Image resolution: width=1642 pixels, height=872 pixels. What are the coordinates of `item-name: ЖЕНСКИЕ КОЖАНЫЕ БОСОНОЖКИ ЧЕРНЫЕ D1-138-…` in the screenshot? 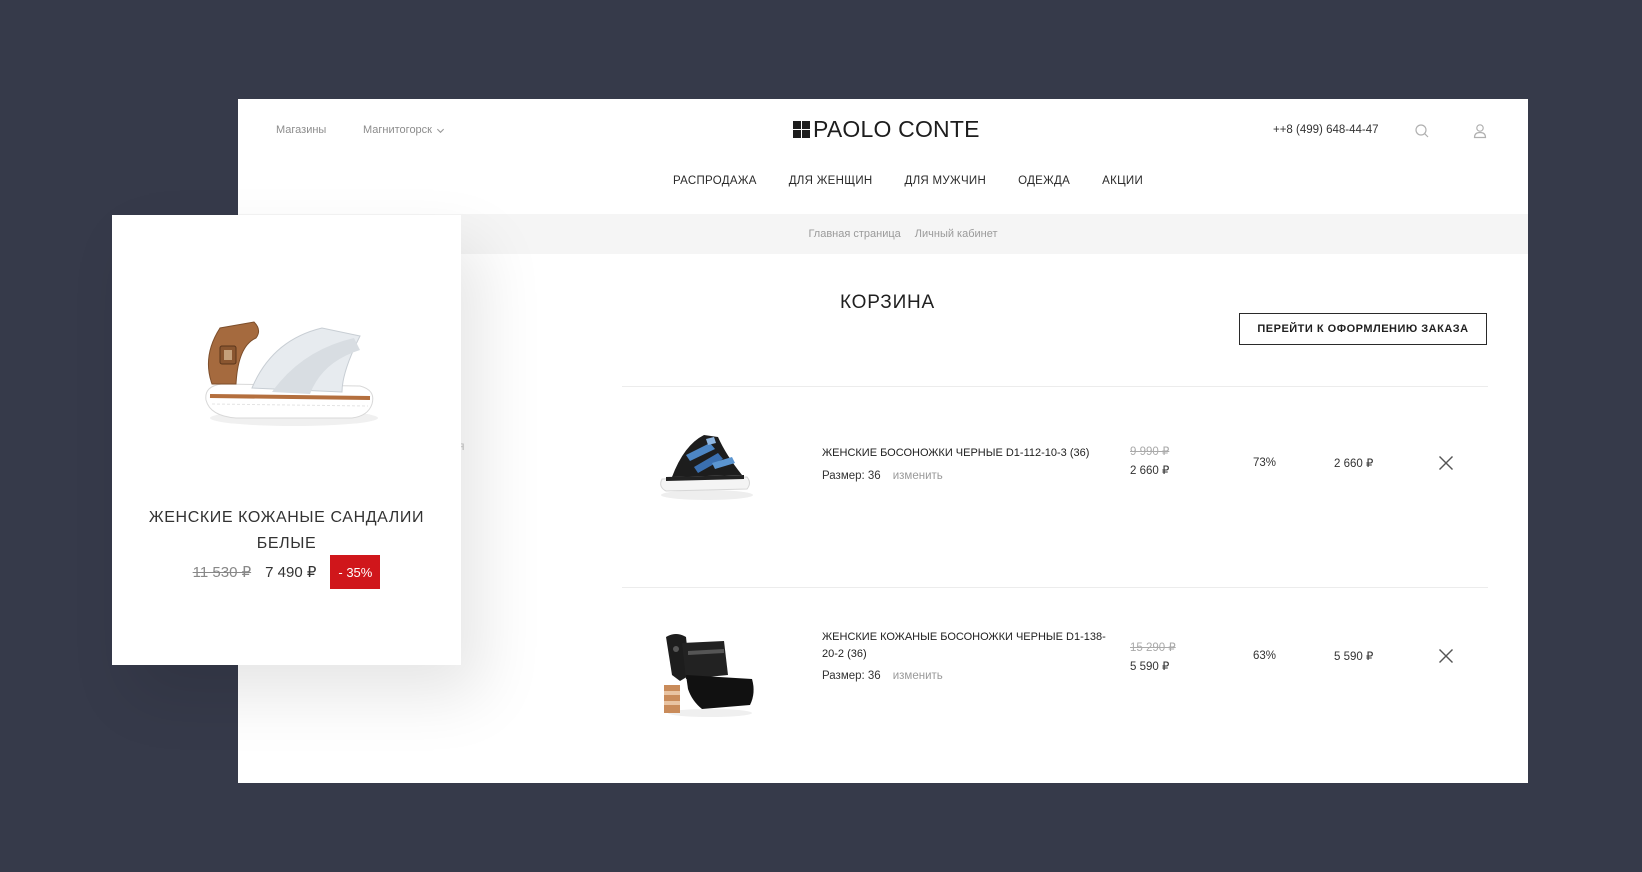 It's located at (967, 646).